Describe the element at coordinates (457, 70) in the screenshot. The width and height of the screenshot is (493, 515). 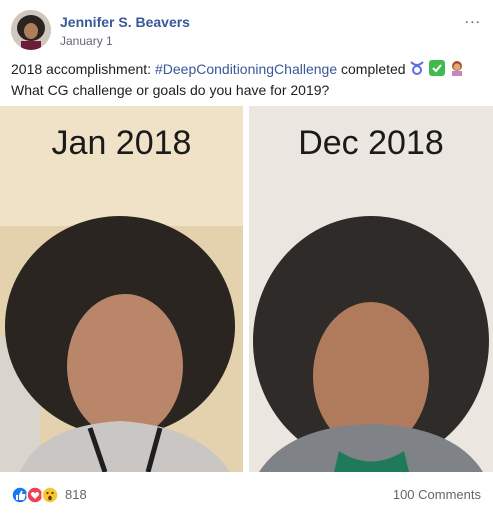
I see `woman-gesturing-icon` at that location.